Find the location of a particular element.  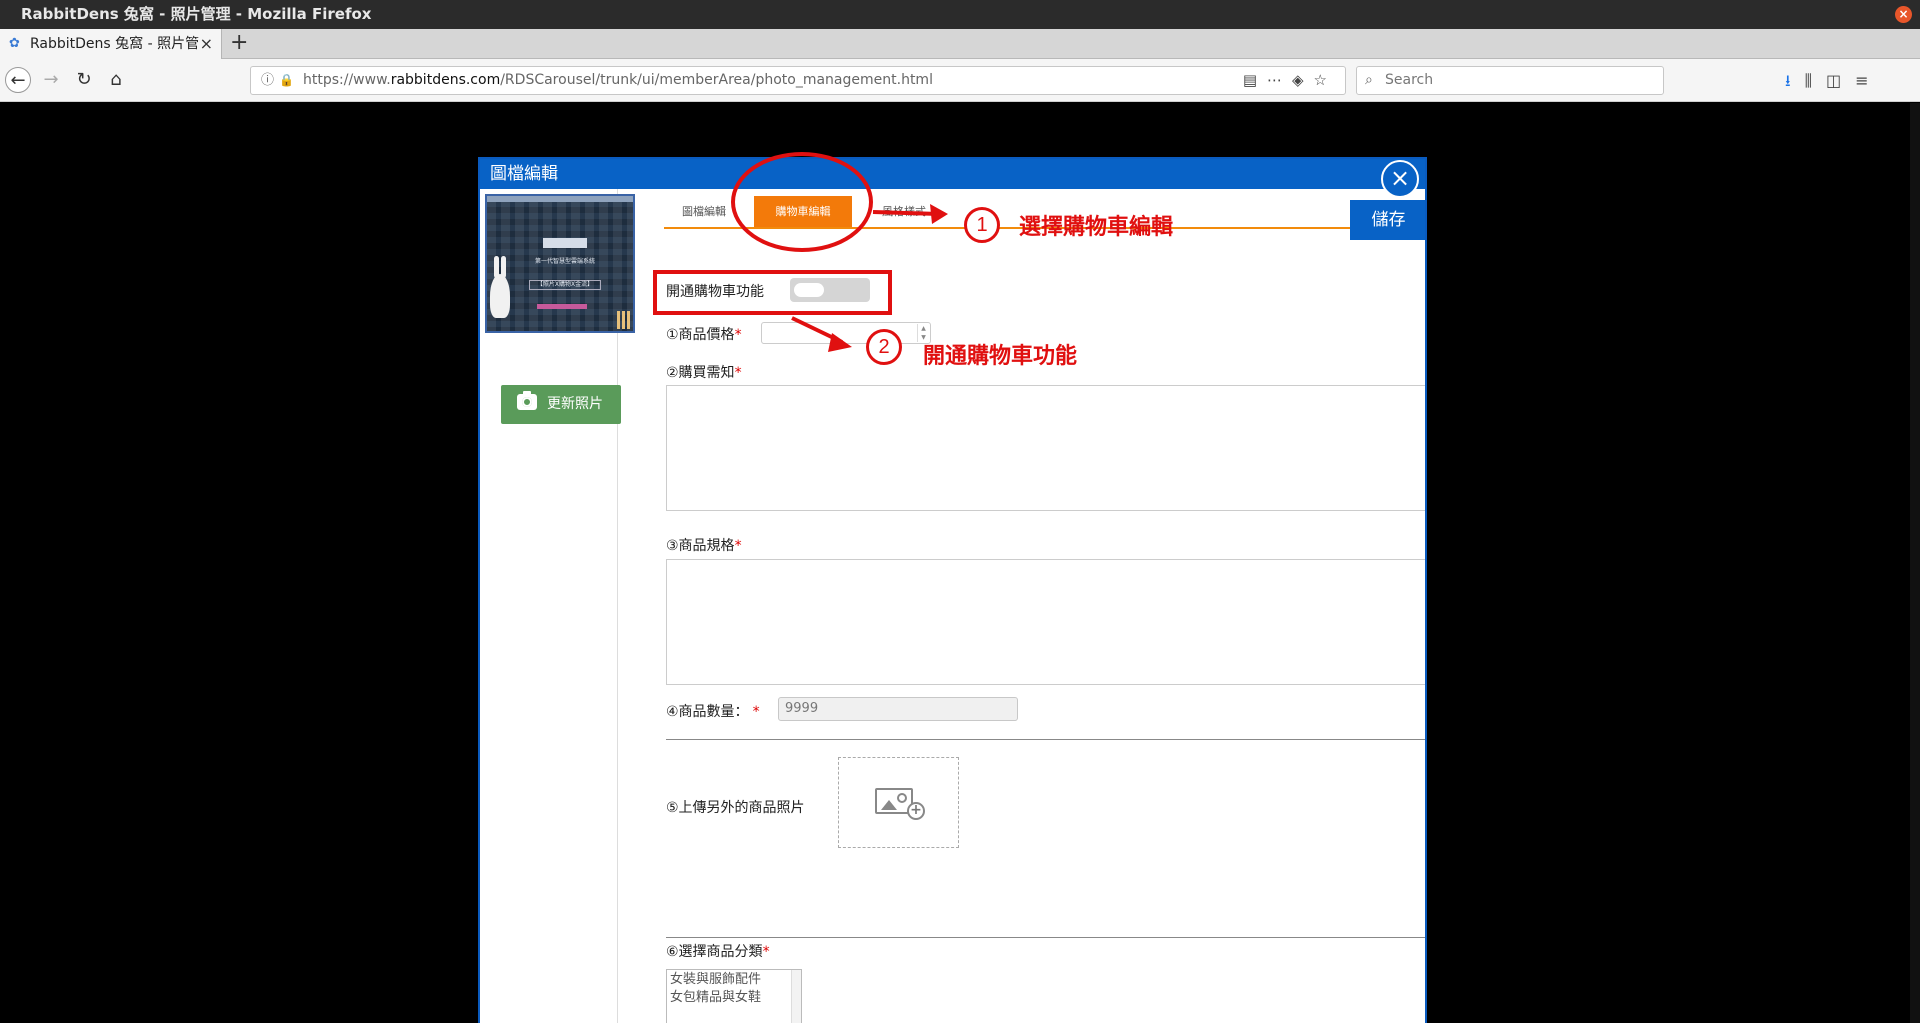

purchase-notice-textarea is located at coordinates (1045, 448).